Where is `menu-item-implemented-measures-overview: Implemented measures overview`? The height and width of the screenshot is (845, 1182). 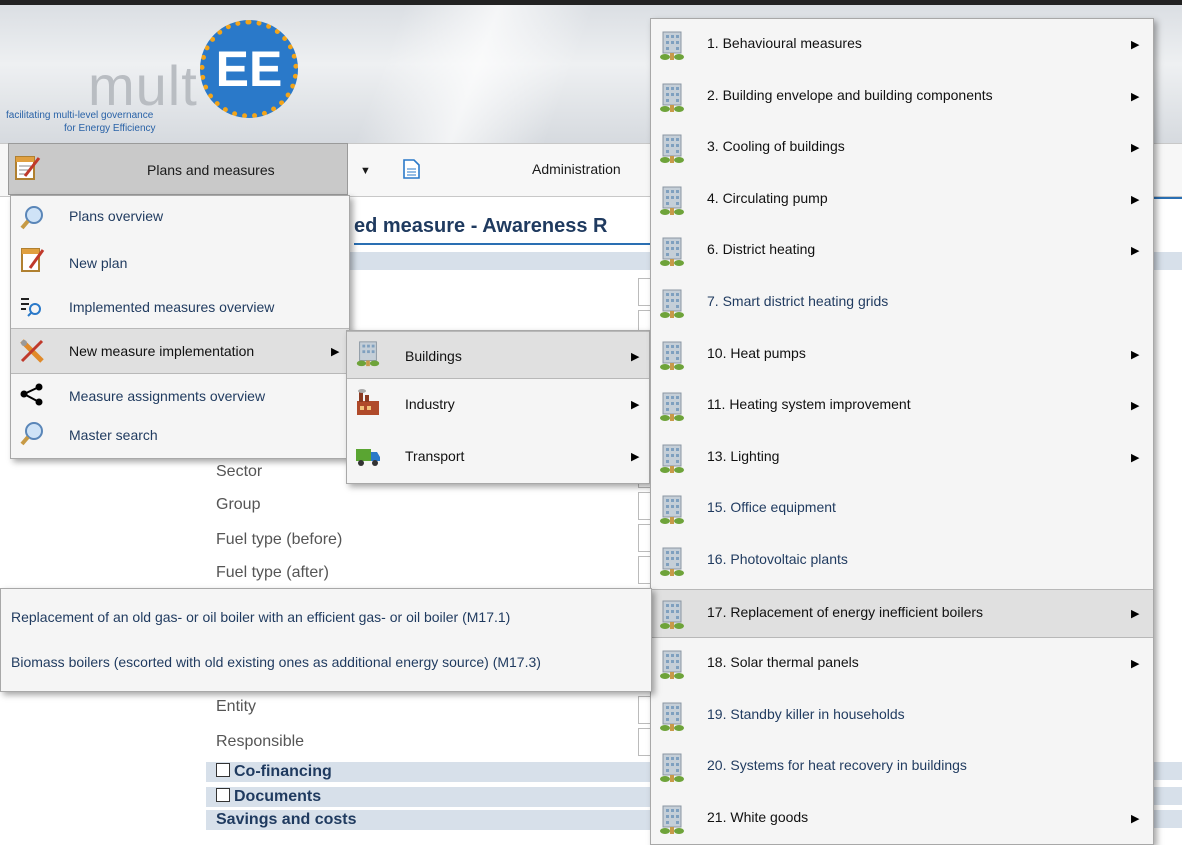 menu-item-implemented-measures-overview: Implemented measures overview is located at coordinates (180, 306).